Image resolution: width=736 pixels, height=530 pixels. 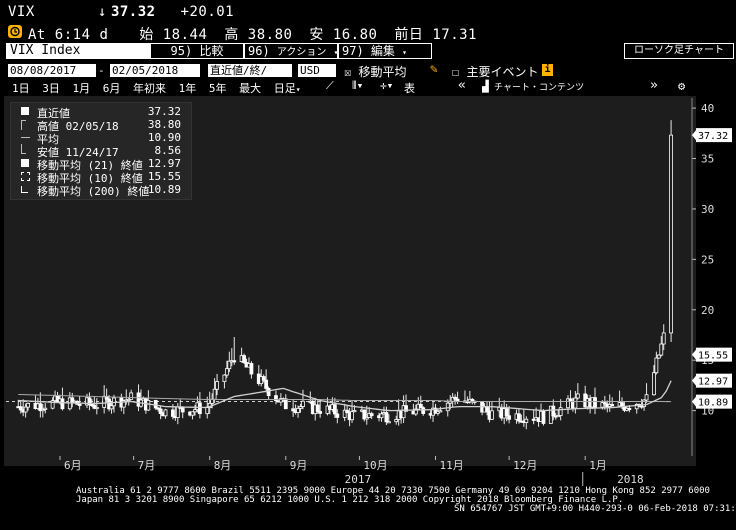 What do you see at coordinates (291, 51) in the screenshot?
I see `action-button: 96) アクション ▾` at bounding box center [291, 51].